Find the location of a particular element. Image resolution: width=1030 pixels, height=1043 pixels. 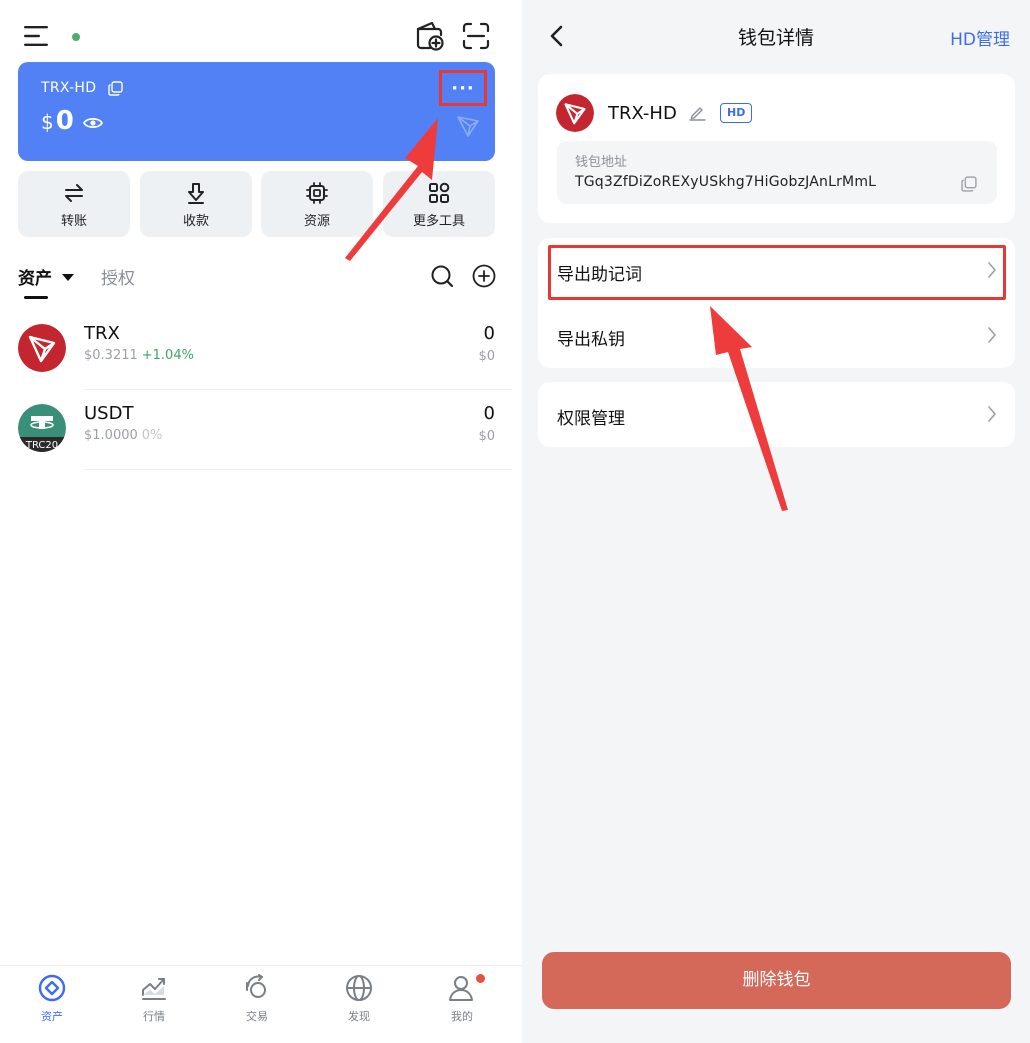

market-icon is located at coordinates (154, 989).